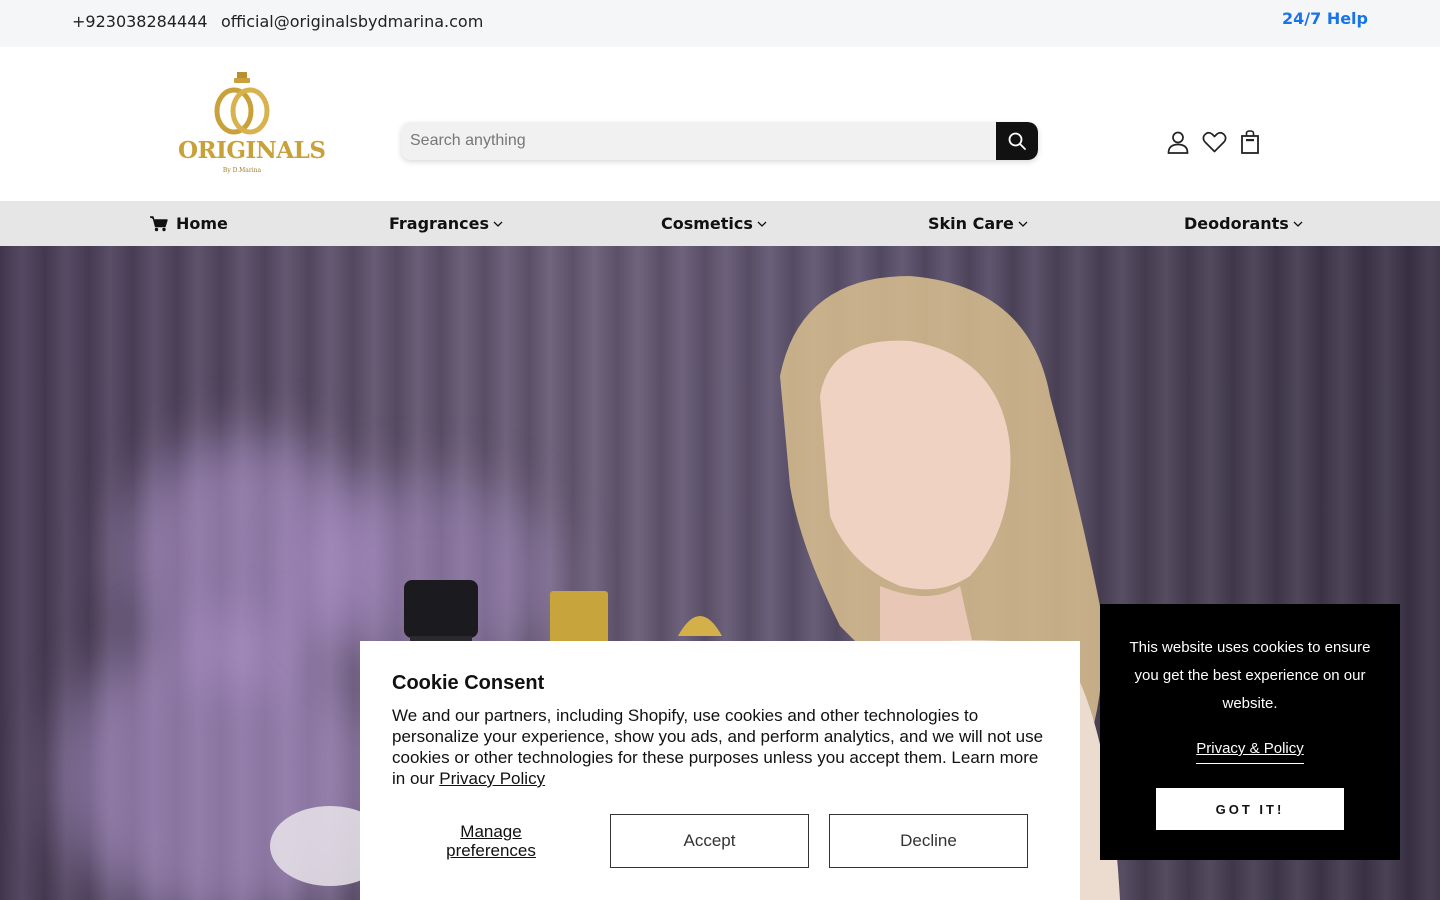  I want to click on nav-label-home: Home, so click(202, 223).